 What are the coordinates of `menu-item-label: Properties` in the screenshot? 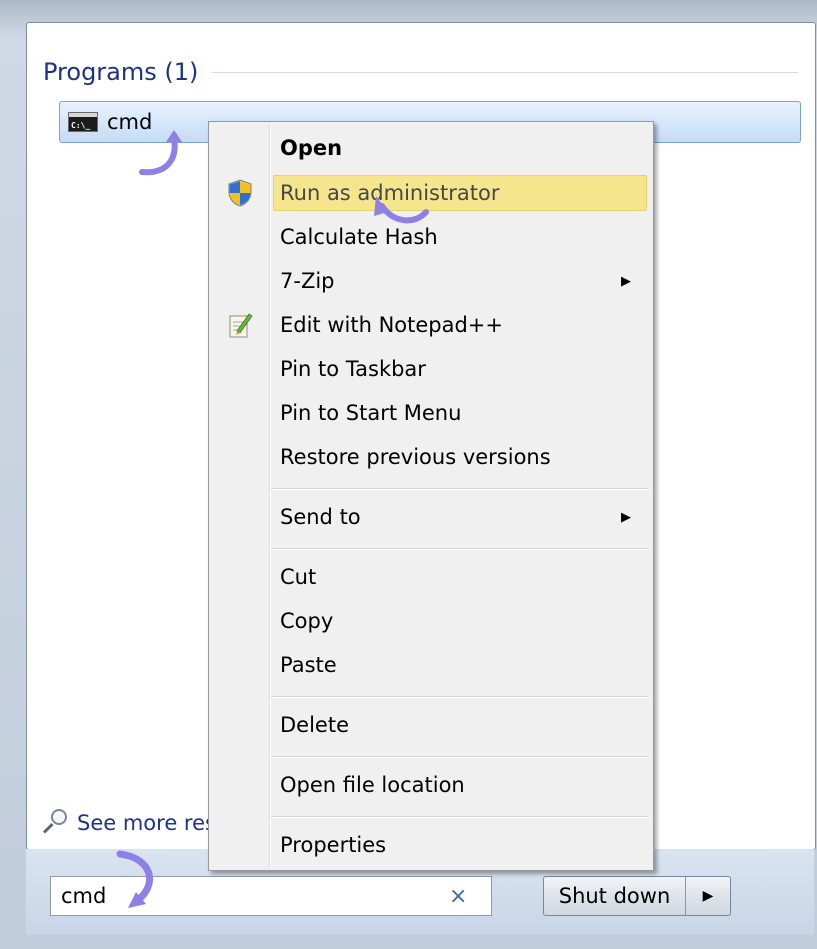 It's located at (333, 845).